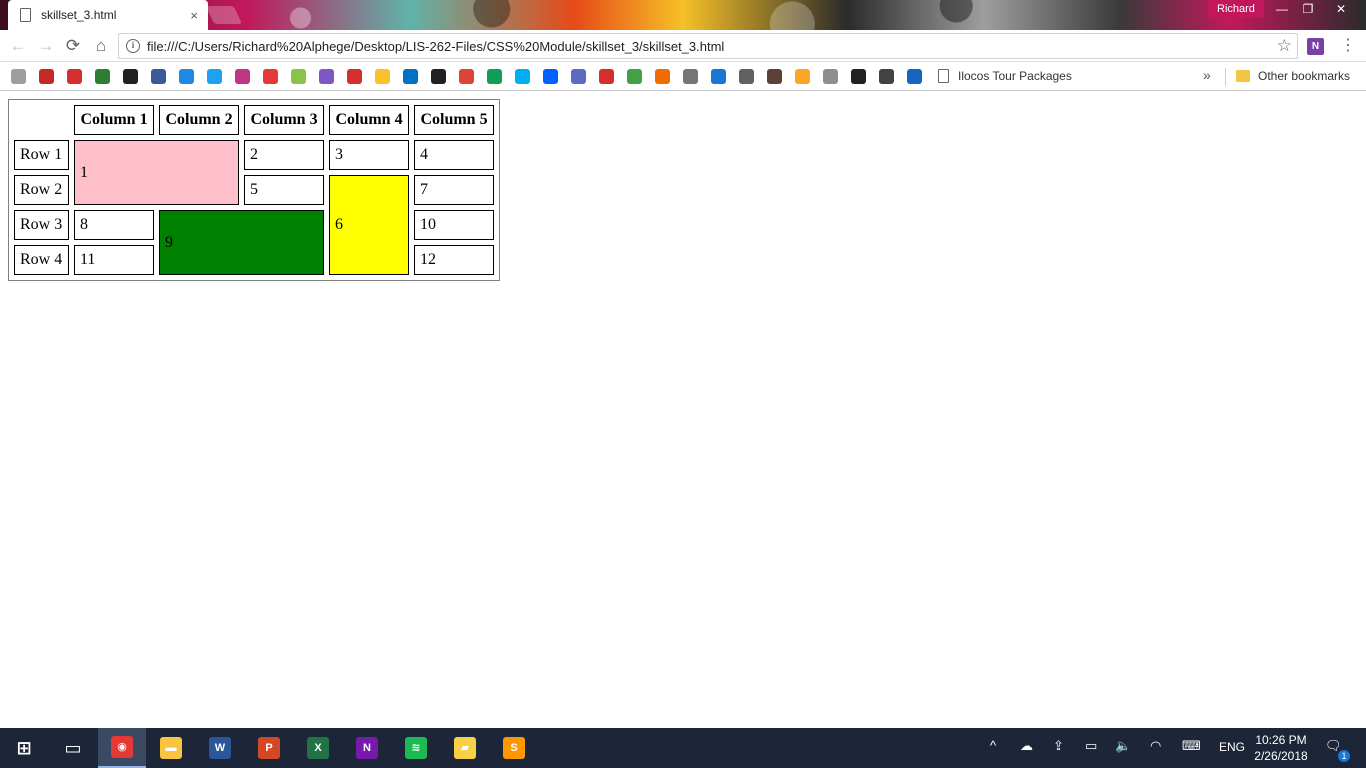 This screenshot has width=1366, height=768. I want to click on more-bookmarks-icon: », so click(1207, 75).